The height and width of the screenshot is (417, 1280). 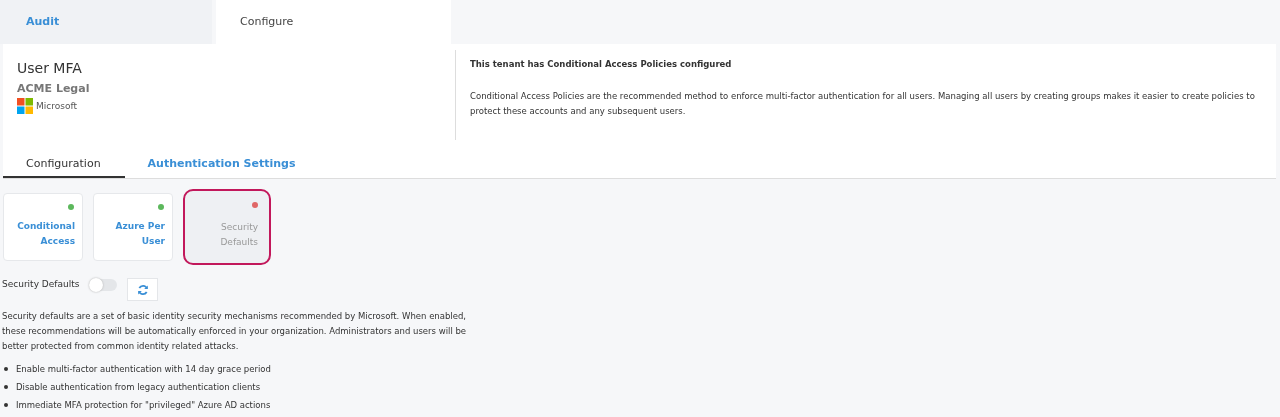 I want to click on method-card: Security Defaults, so click(x=227, y=227).